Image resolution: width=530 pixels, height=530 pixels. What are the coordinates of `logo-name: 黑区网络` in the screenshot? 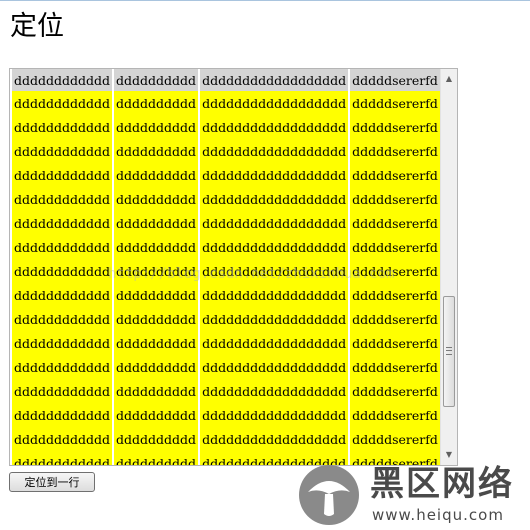 It's located at (442, 484).